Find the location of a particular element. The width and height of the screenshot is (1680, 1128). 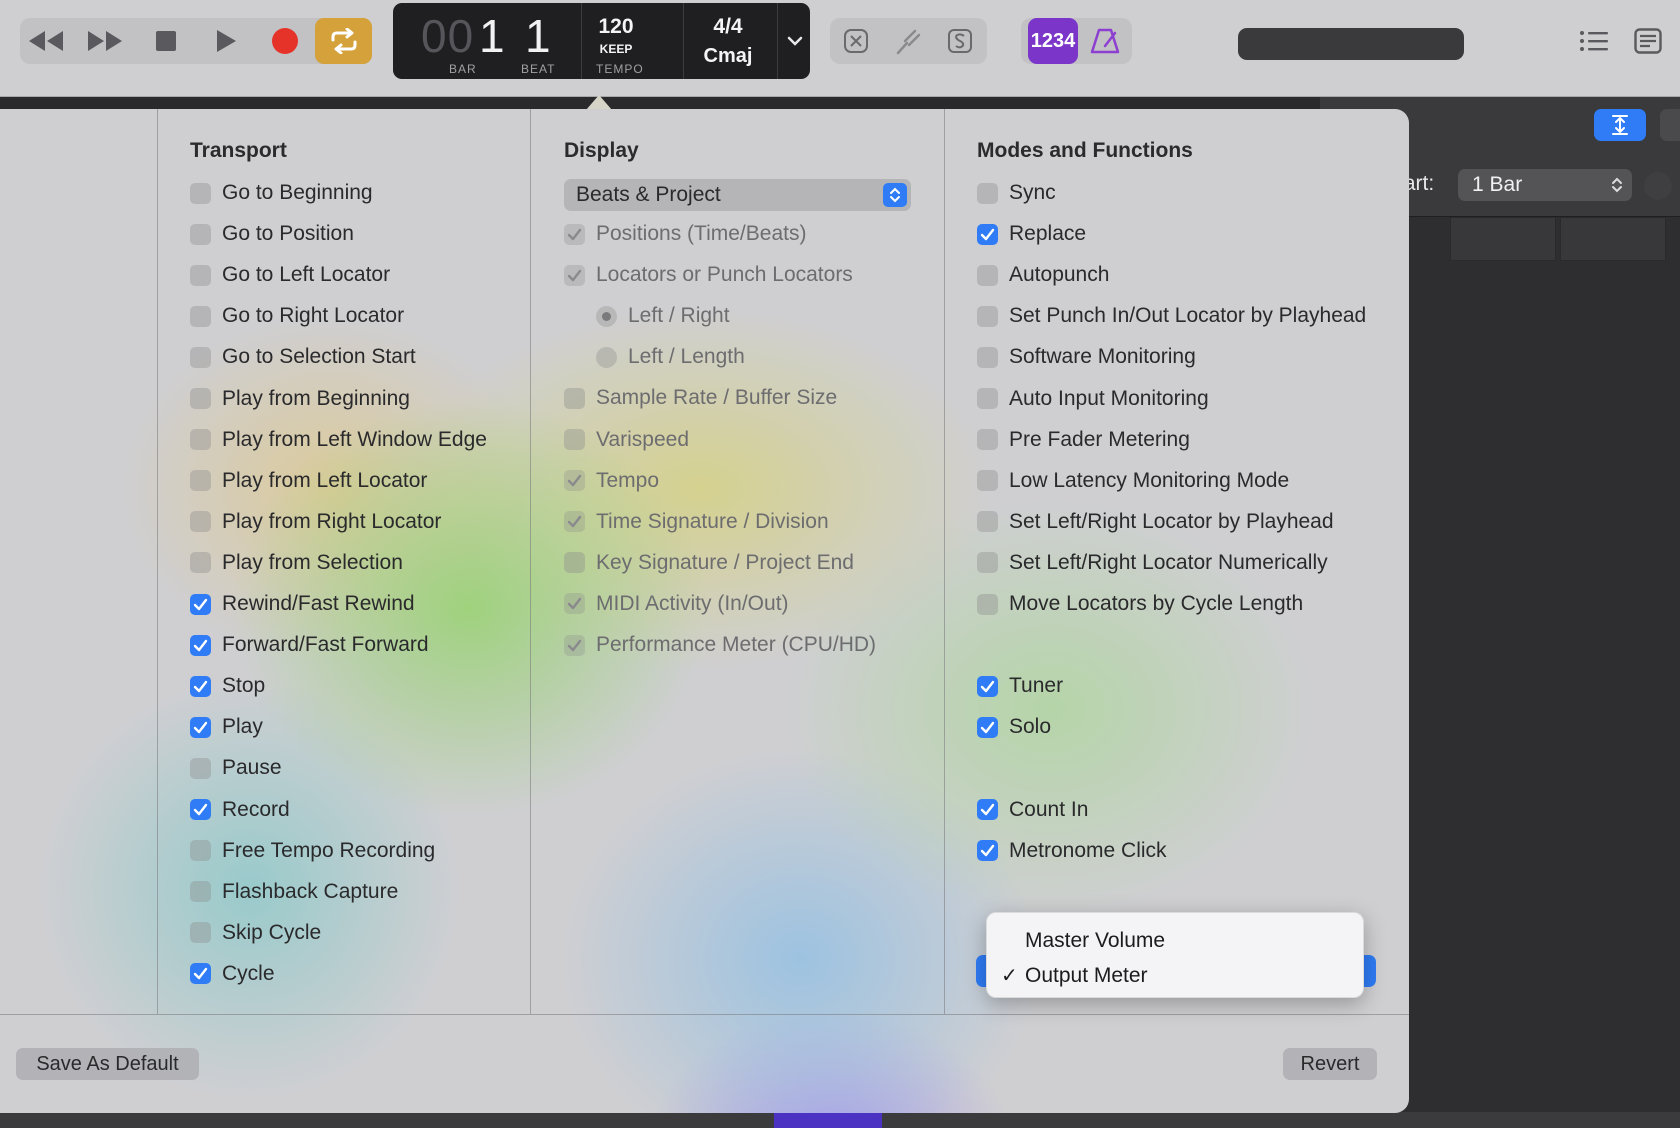

option-forward-fast-forward: Forward/Fast Forward is located at coordinates (309, 645).